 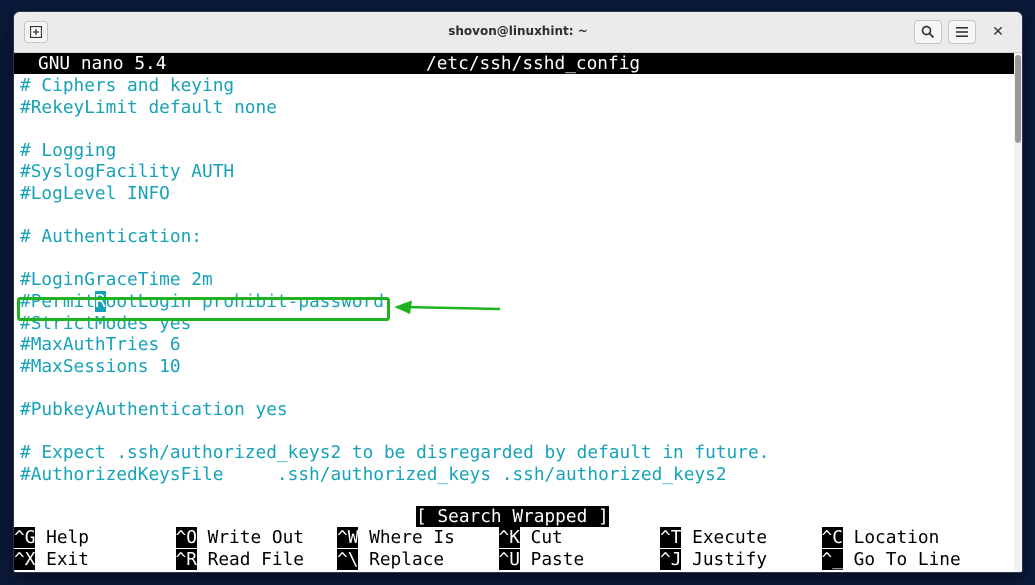 What do you see at coordinates (509, 559) in the screenshot?
I see `shortcut-key: ^U` at bounding box center [509, 559].